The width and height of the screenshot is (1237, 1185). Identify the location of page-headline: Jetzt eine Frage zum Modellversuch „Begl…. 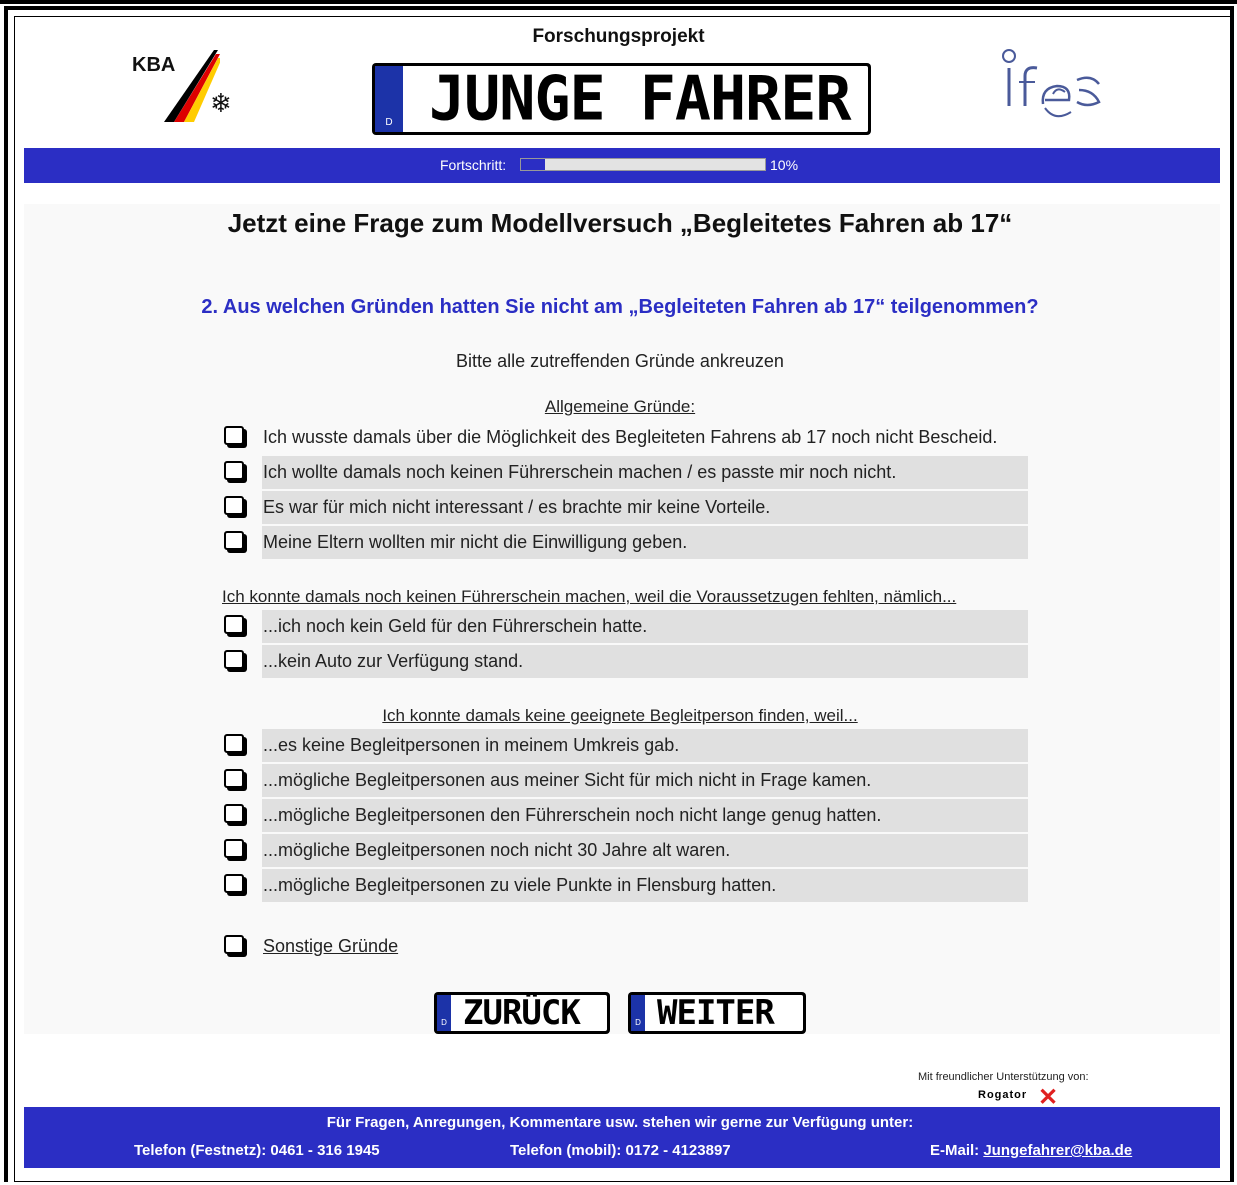
(620, 223).